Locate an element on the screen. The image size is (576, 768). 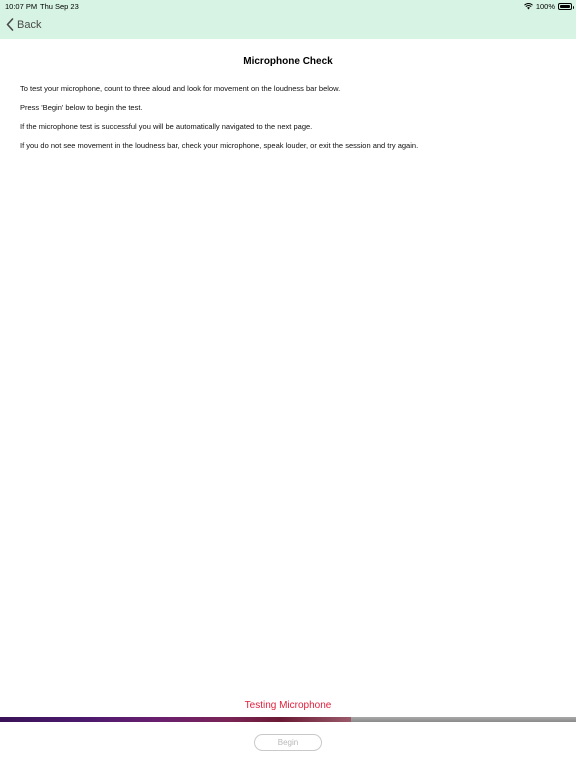
wifi-icon is located at coordinates (528, 6).